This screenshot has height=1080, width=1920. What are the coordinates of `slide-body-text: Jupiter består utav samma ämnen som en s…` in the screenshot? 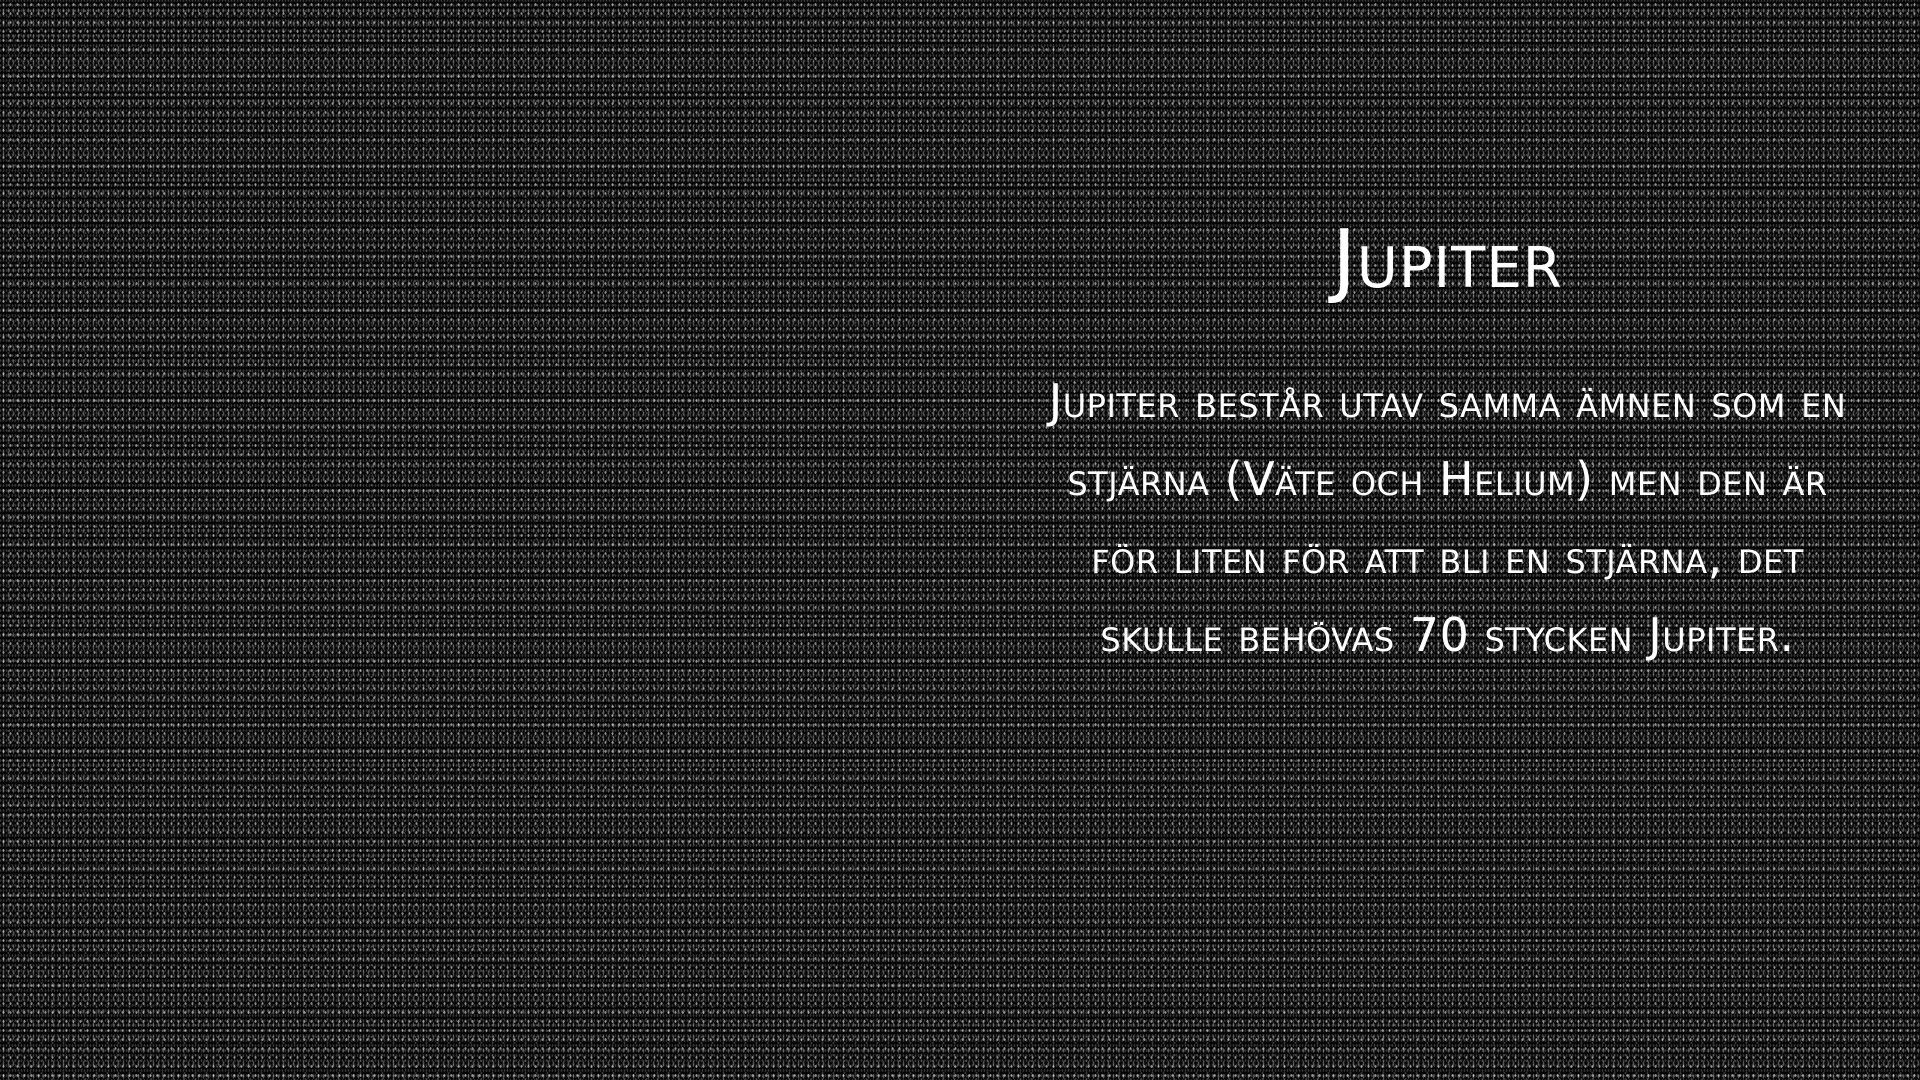 It's located at (1447, 518).